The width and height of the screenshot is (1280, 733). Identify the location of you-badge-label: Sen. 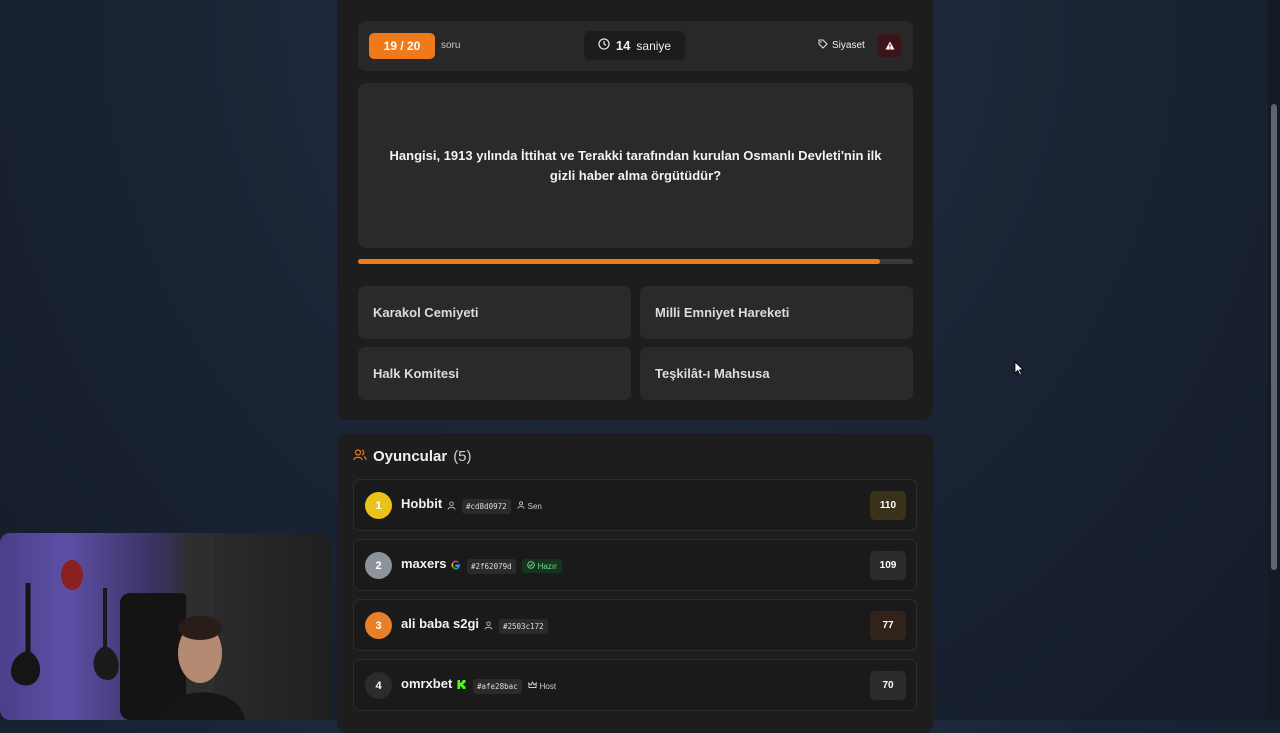
(534, 506).